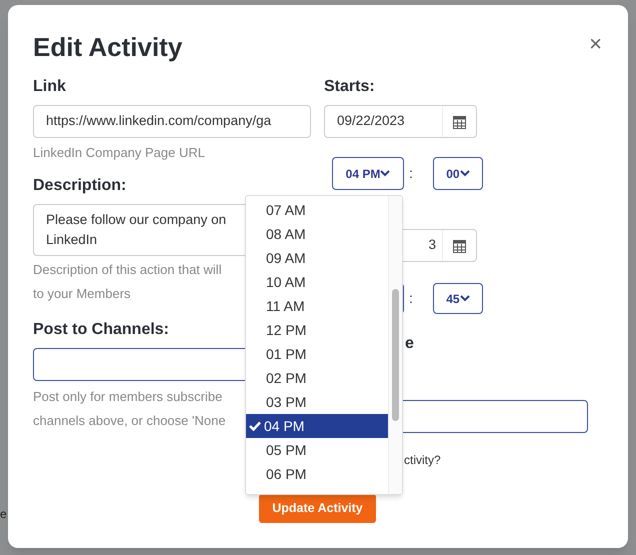  I want to click on menu-item: 04 PM, so click(317, 426).